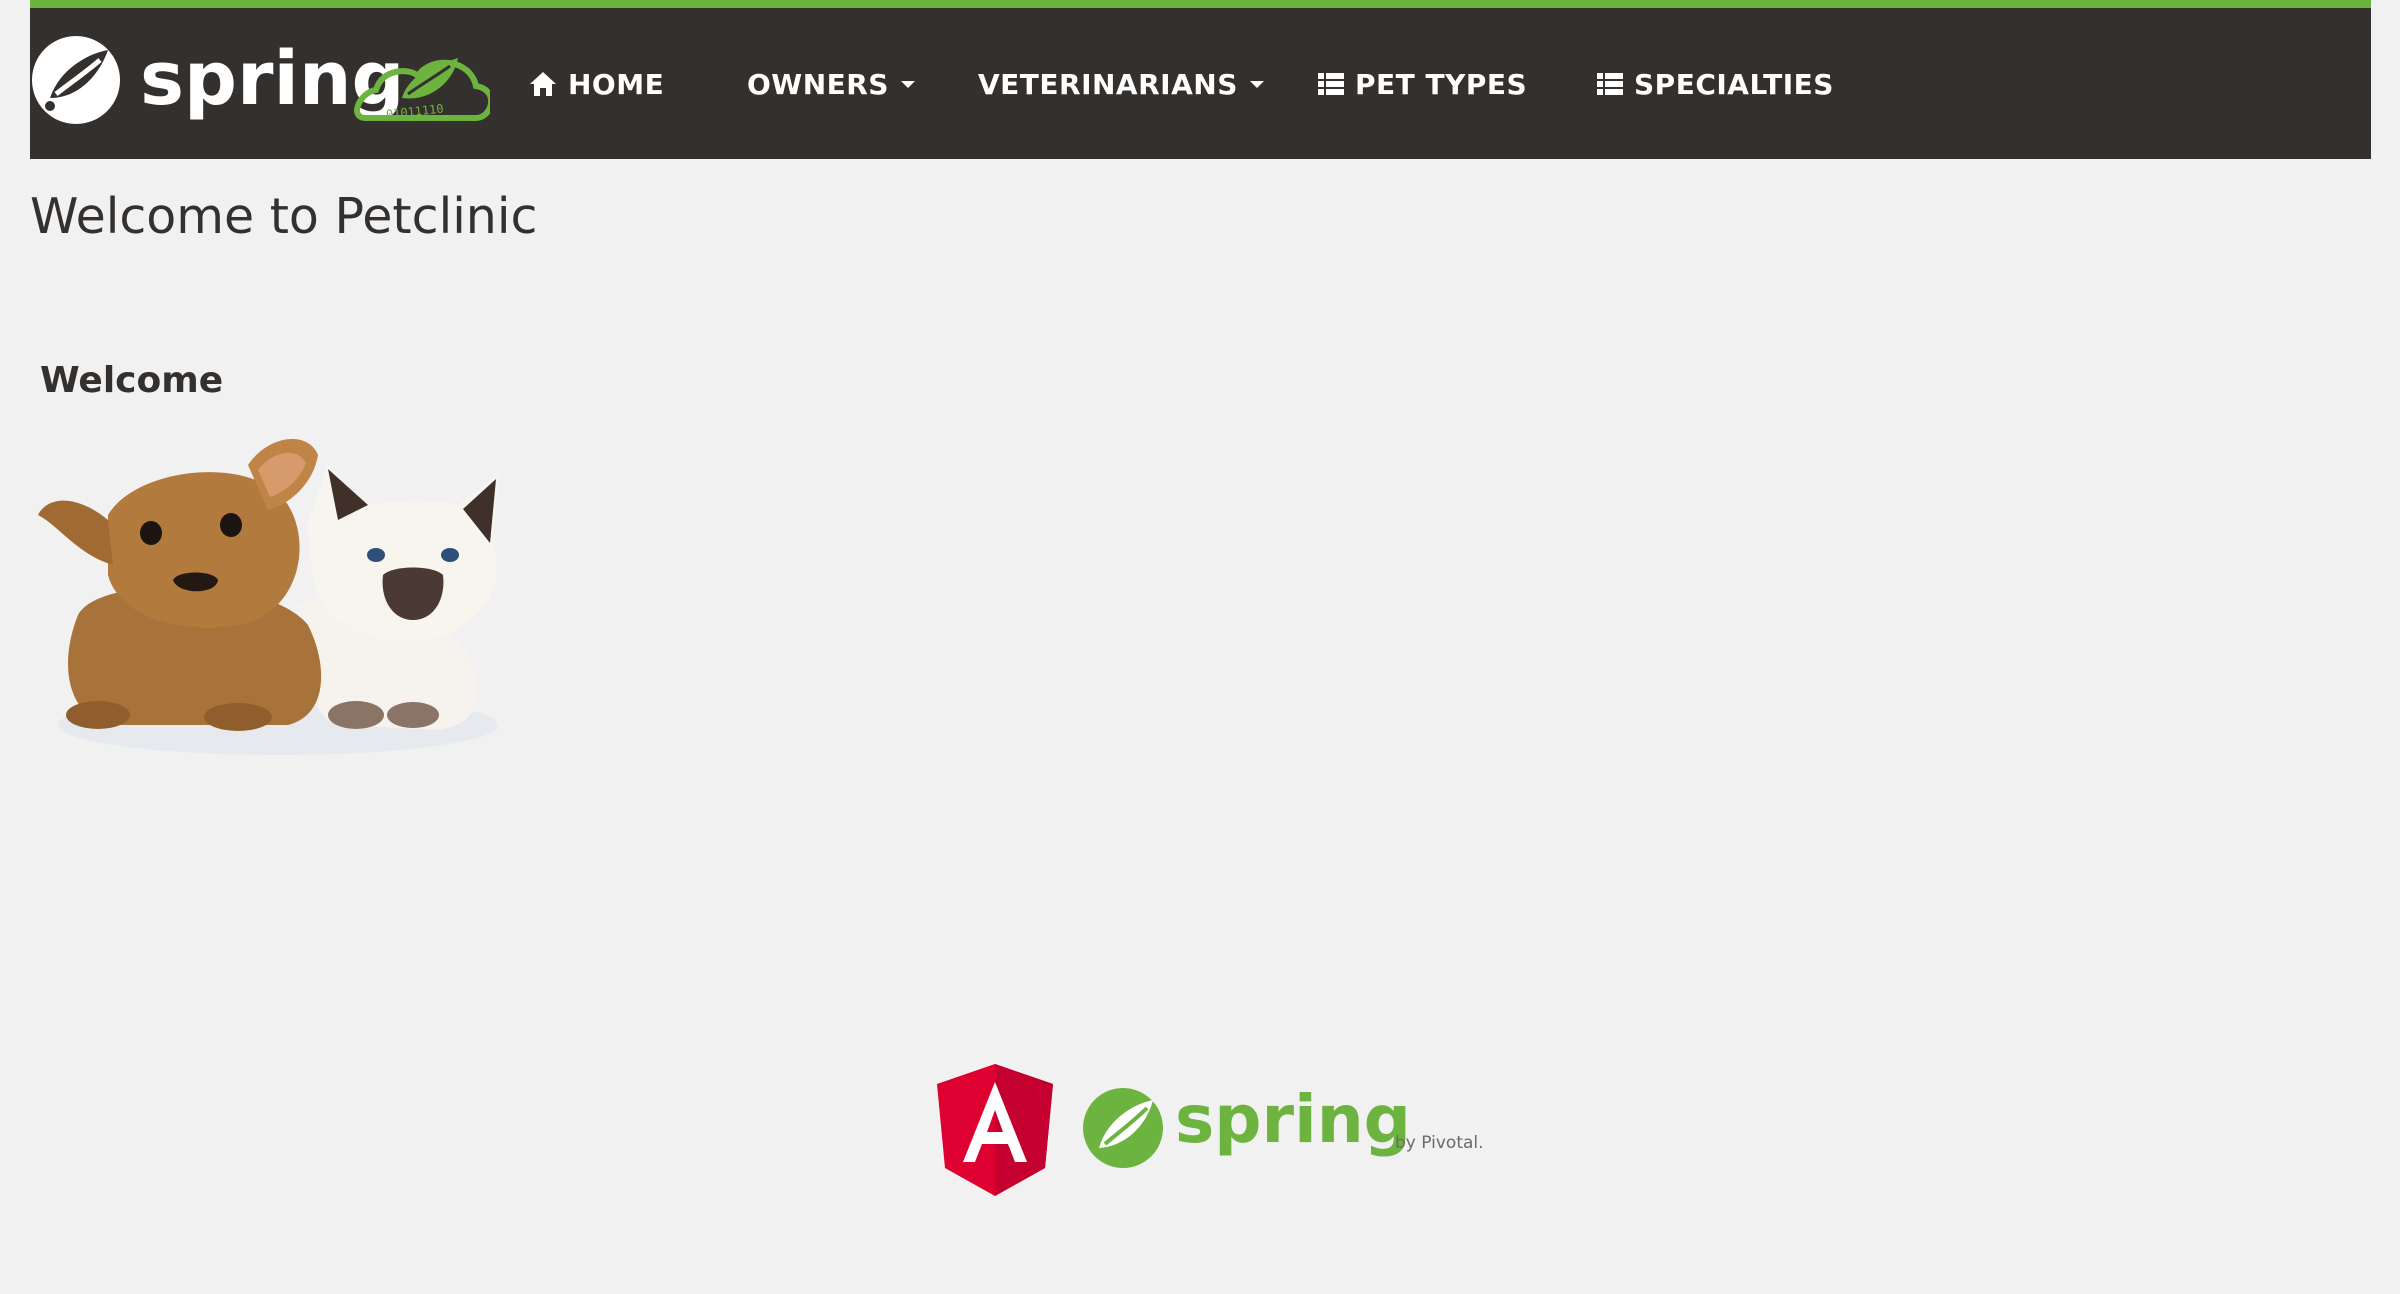 The width and height of the screenshot is (2400, 1294). What do you see at coordinates (995, 1130) in the screenshot?
I see `angular-logo` at bounding box center [995, 1130].